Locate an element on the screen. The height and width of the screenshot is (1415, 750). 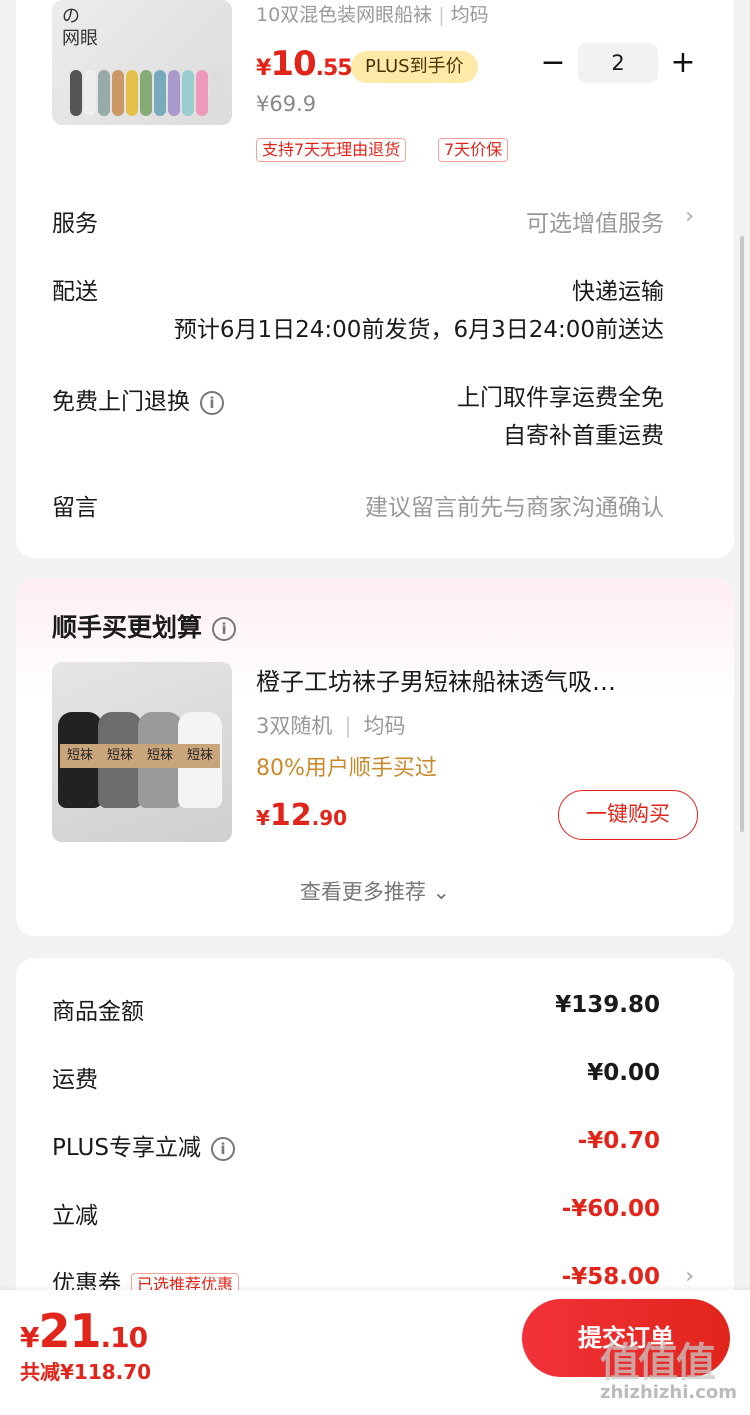
service-value: 可选增值服务 is located at coordinates (595, 221).